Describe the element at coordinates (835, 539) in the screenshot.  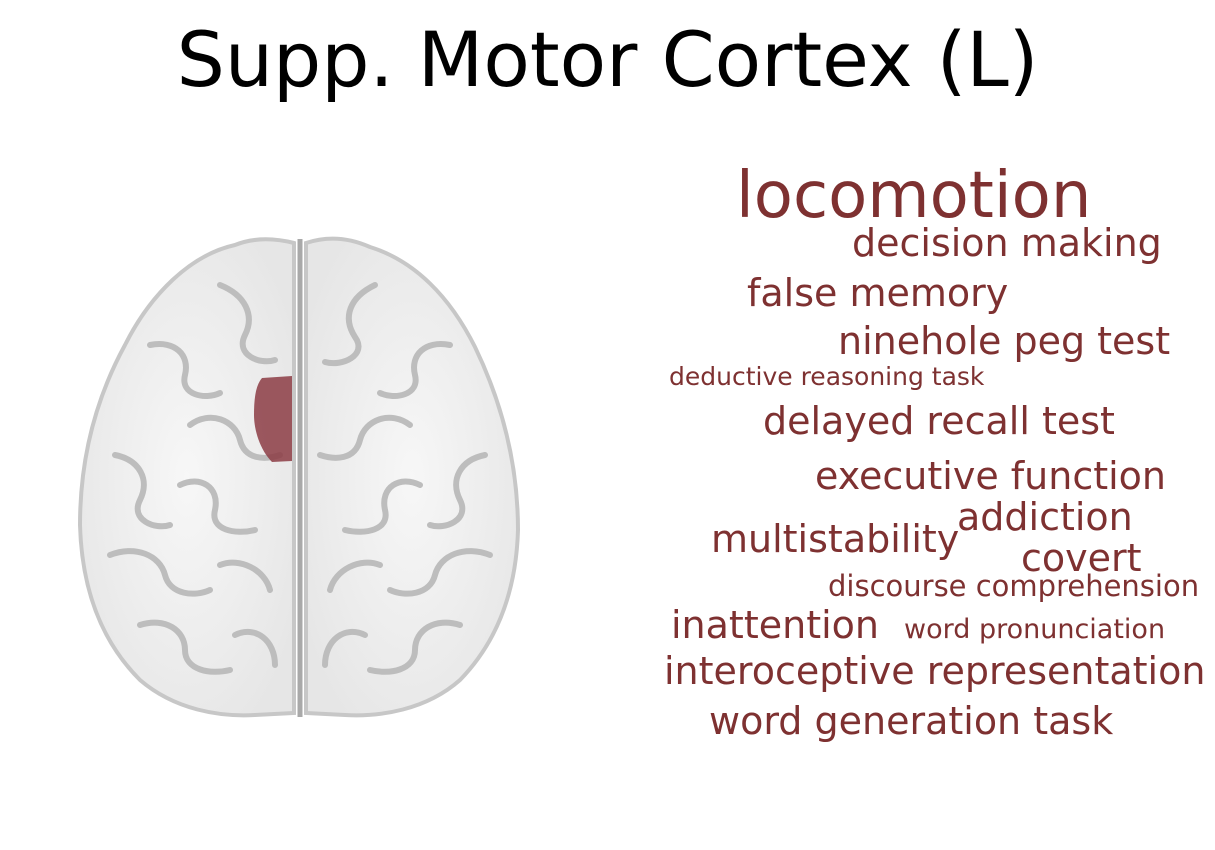
I see `term-multistability: multistability` at that location.